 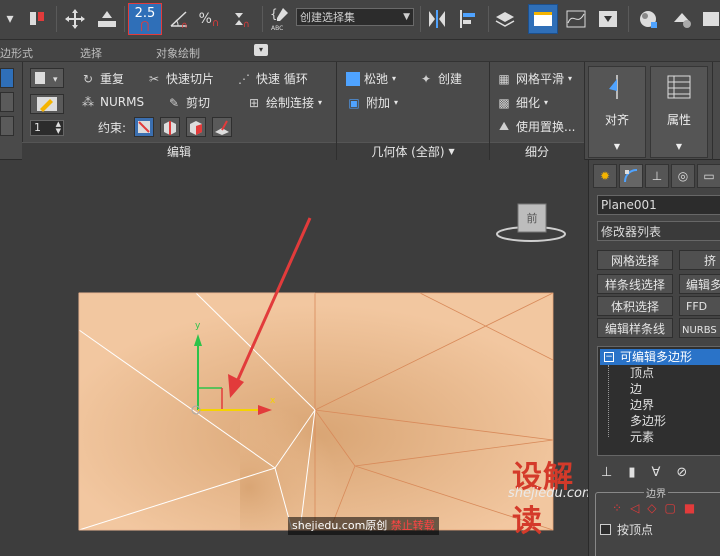 I want to click on spline-select-button: 样条线选择, so click(x=635, y=284).